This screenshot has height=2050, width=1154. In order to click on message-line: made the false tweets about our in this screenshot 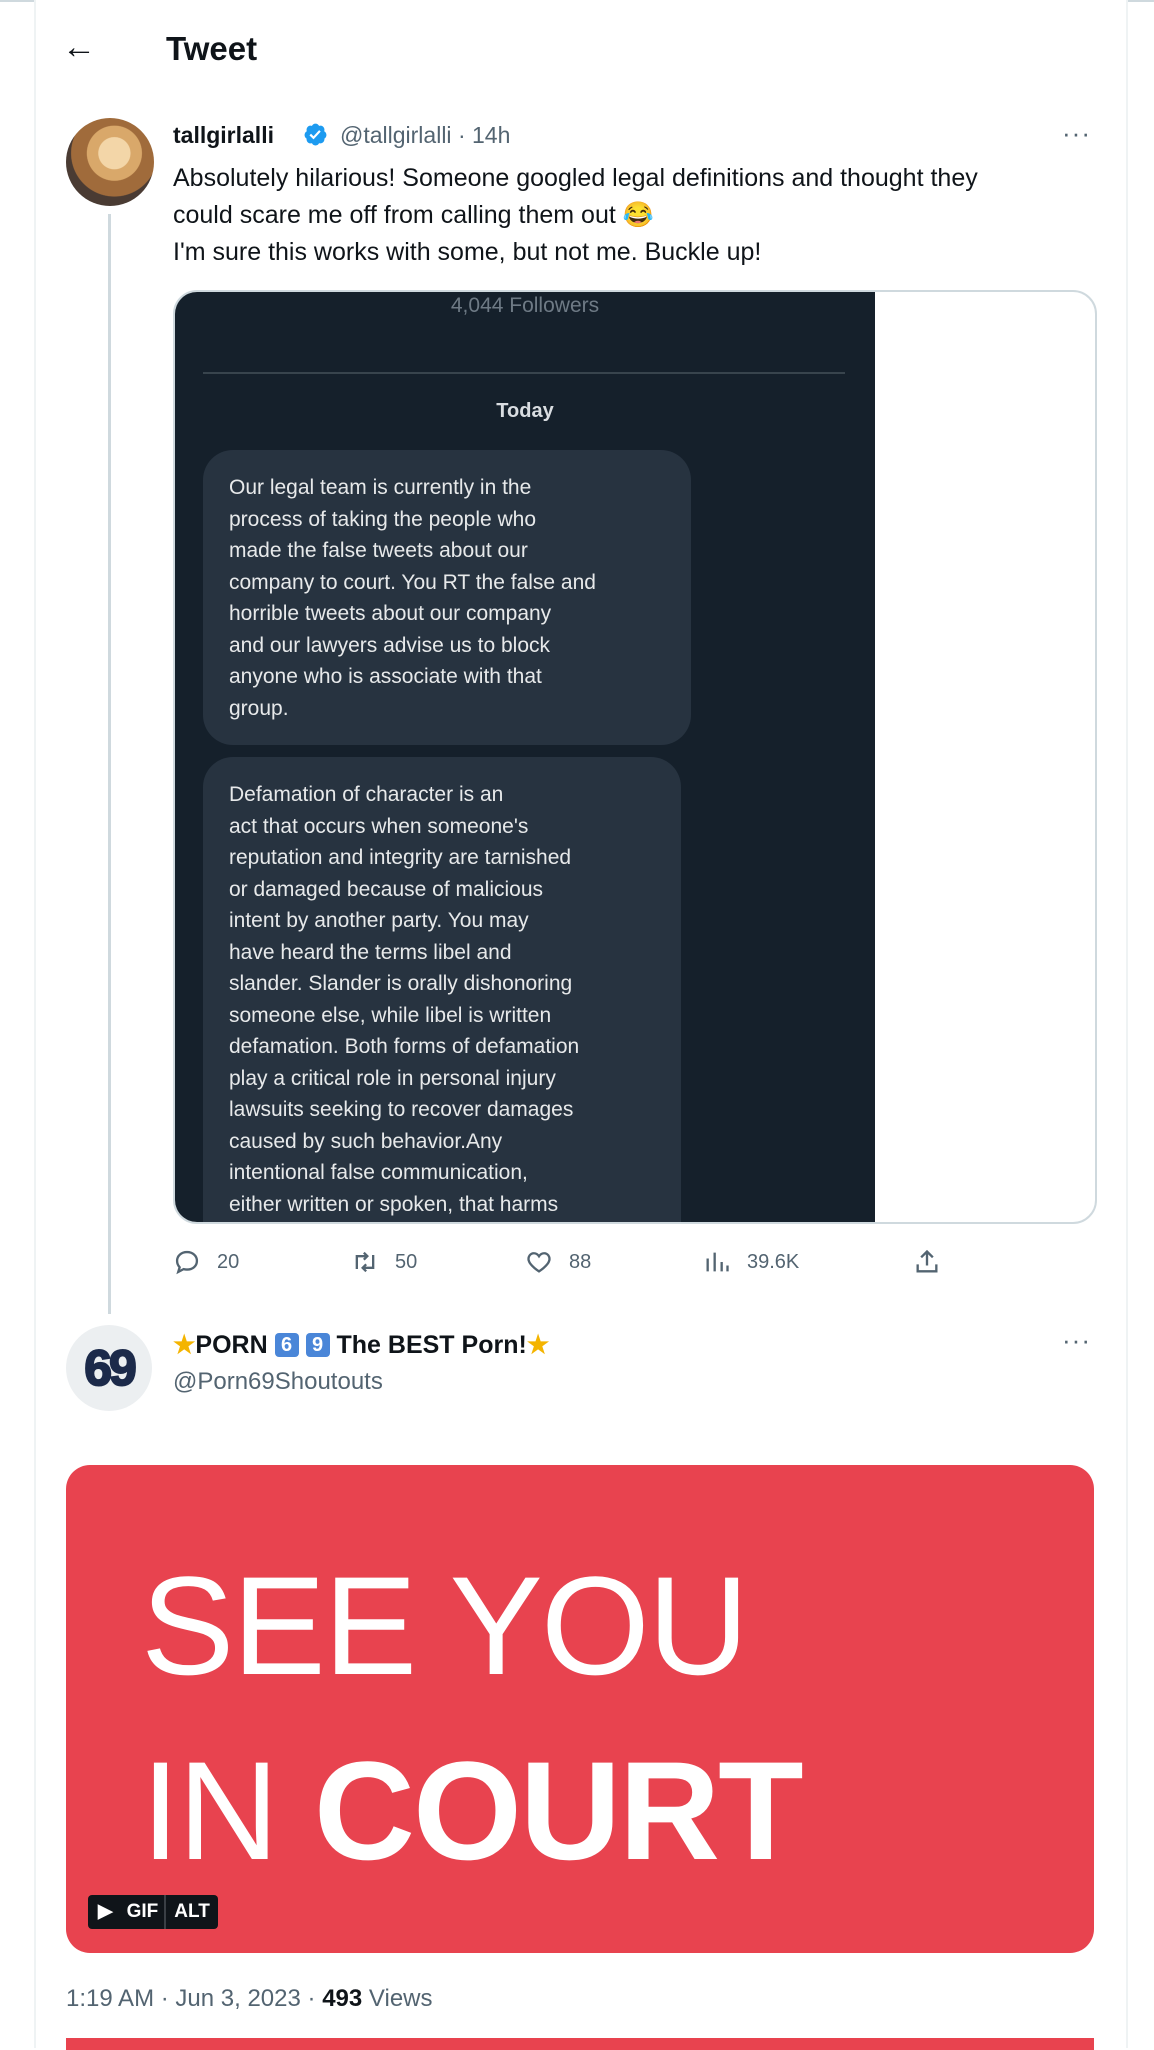, I will do `click(378, 550)`.